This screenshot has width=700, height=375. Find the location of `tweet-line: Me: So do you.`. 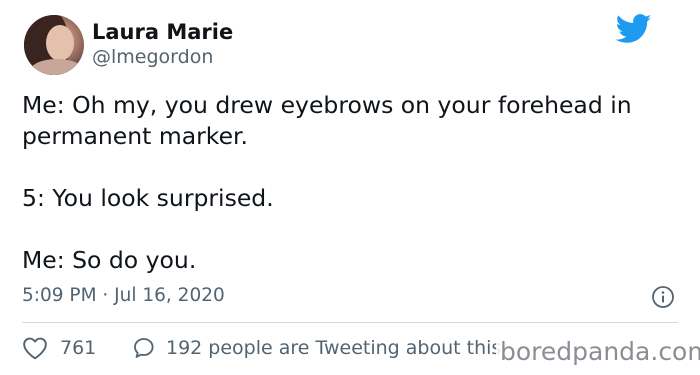

tweet-line: Me: So do you. is located at coordinates (109, 260).